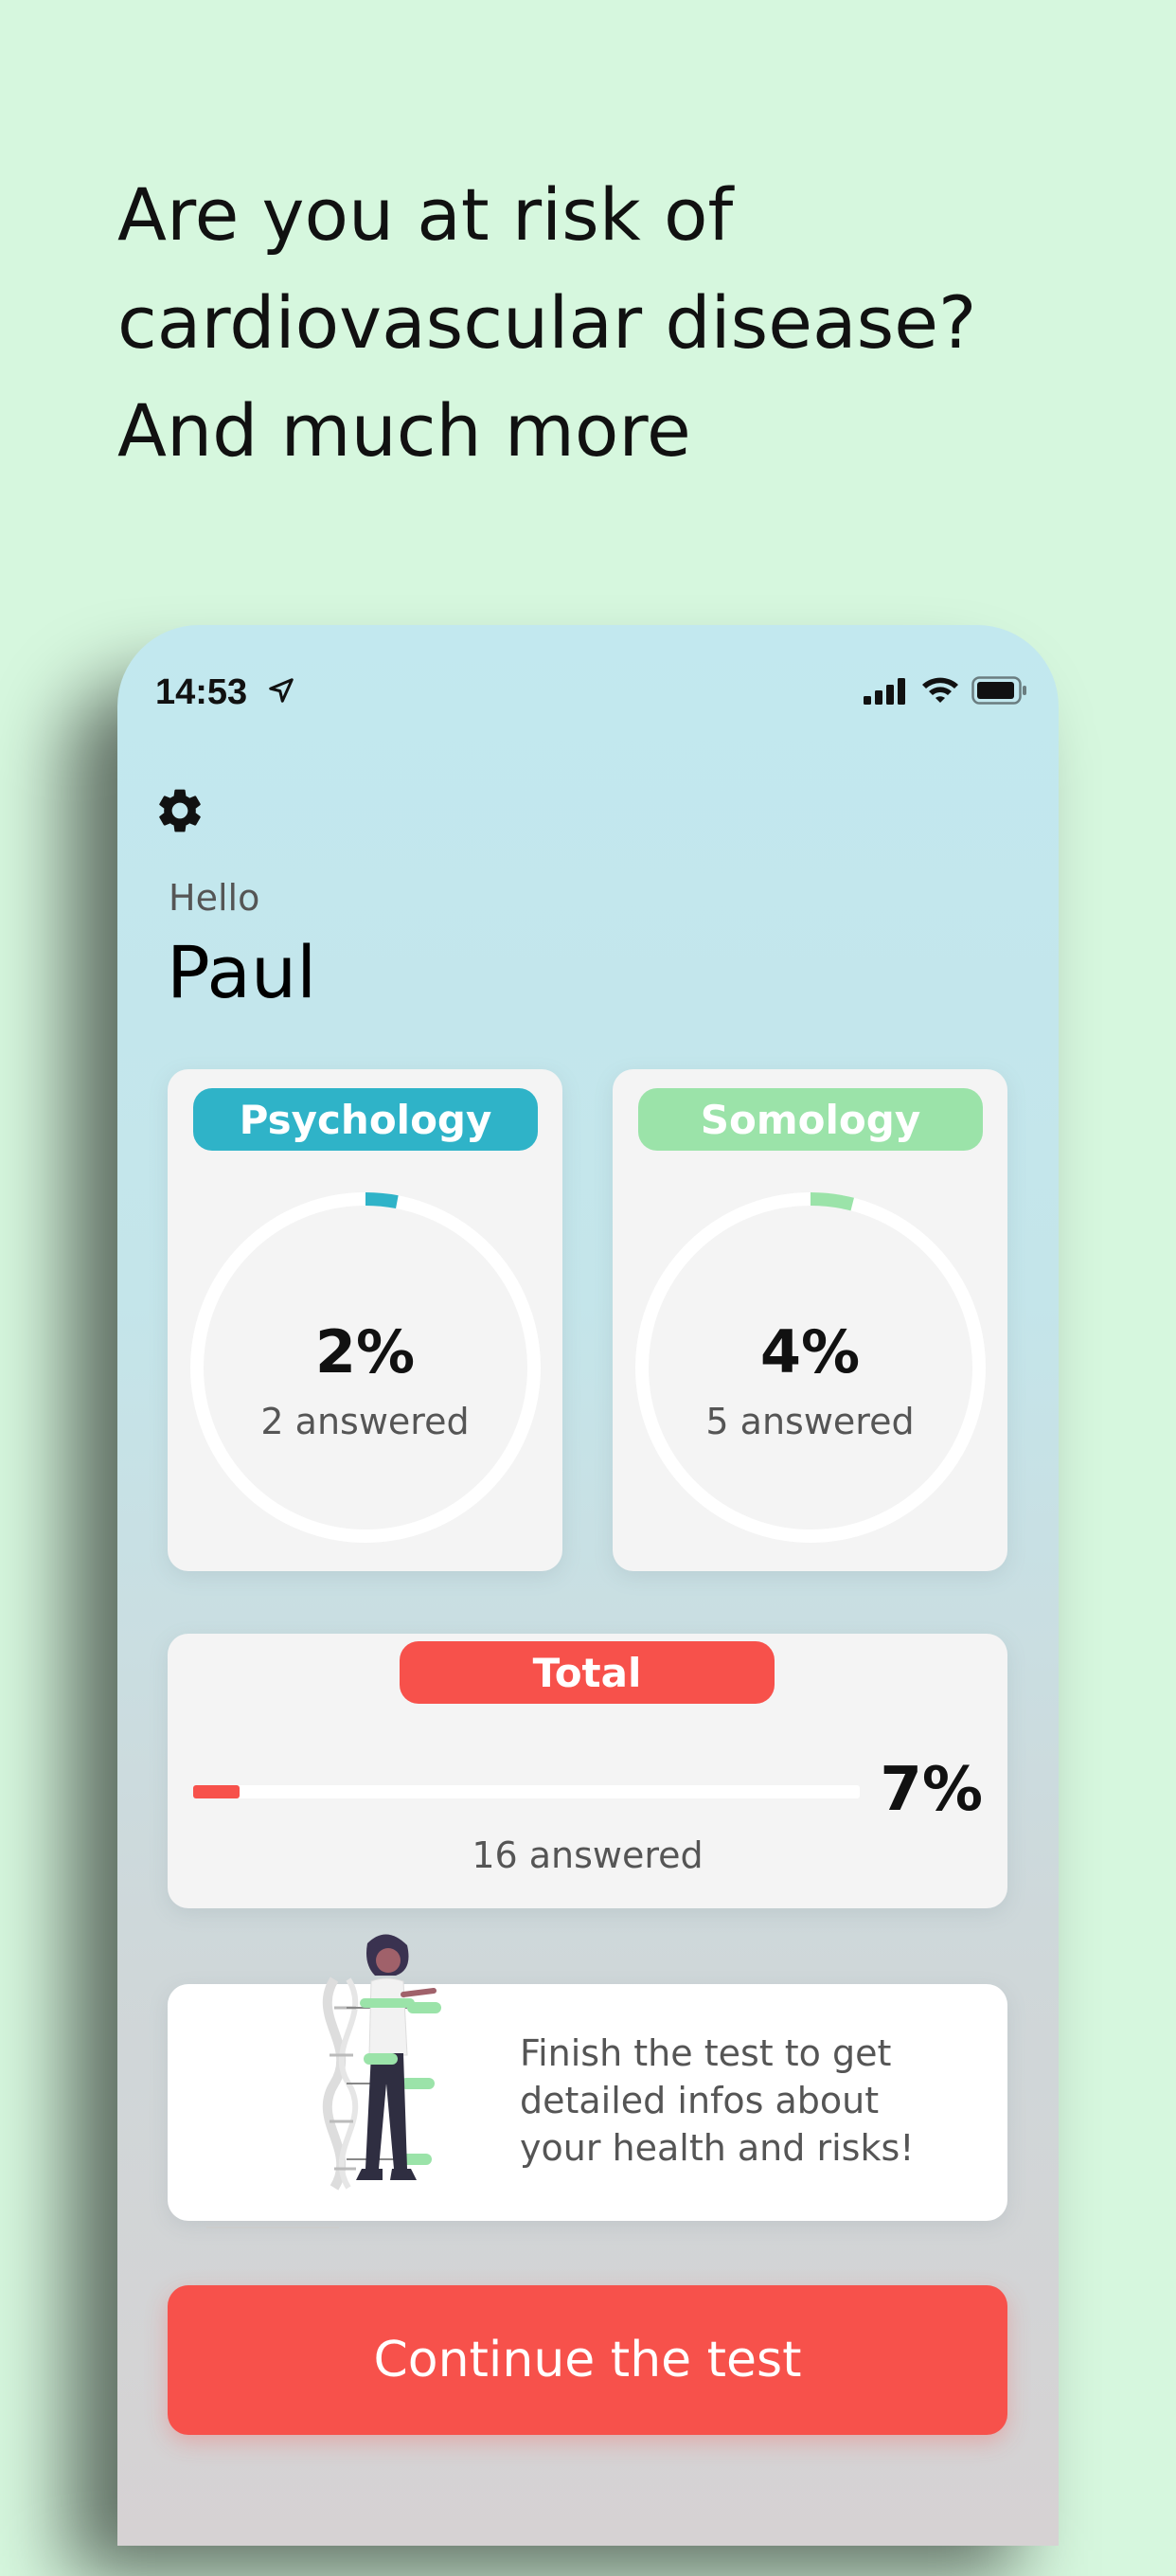 Image resolution: width=1176 pixels, height=2576 pixels. I want to click on psychology-answered: 2 answered, so click(365, 1421).